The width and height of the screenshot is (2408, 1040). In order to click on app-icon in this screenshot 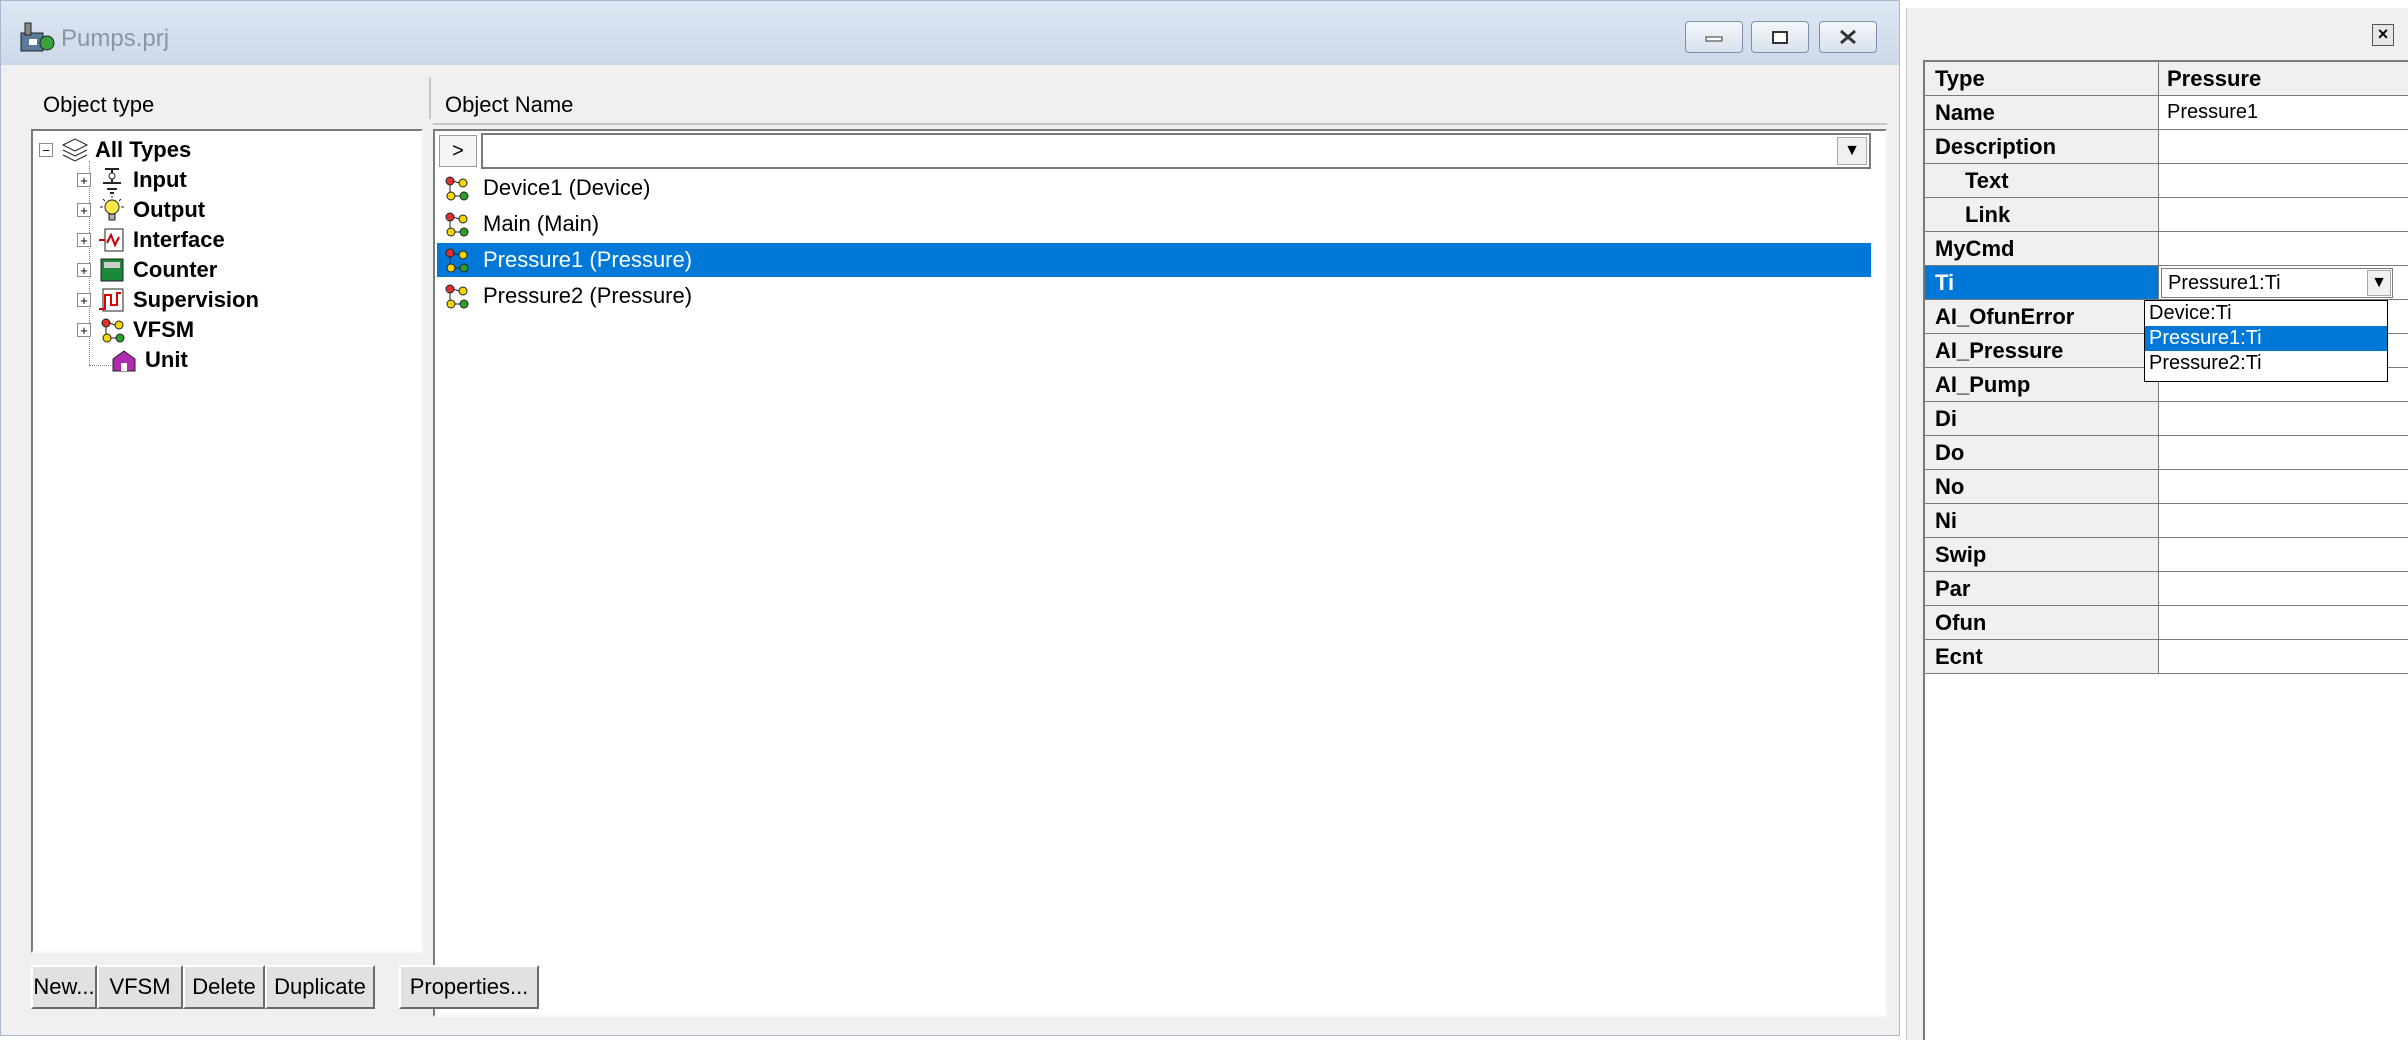, I will do `click(37, 37)`.